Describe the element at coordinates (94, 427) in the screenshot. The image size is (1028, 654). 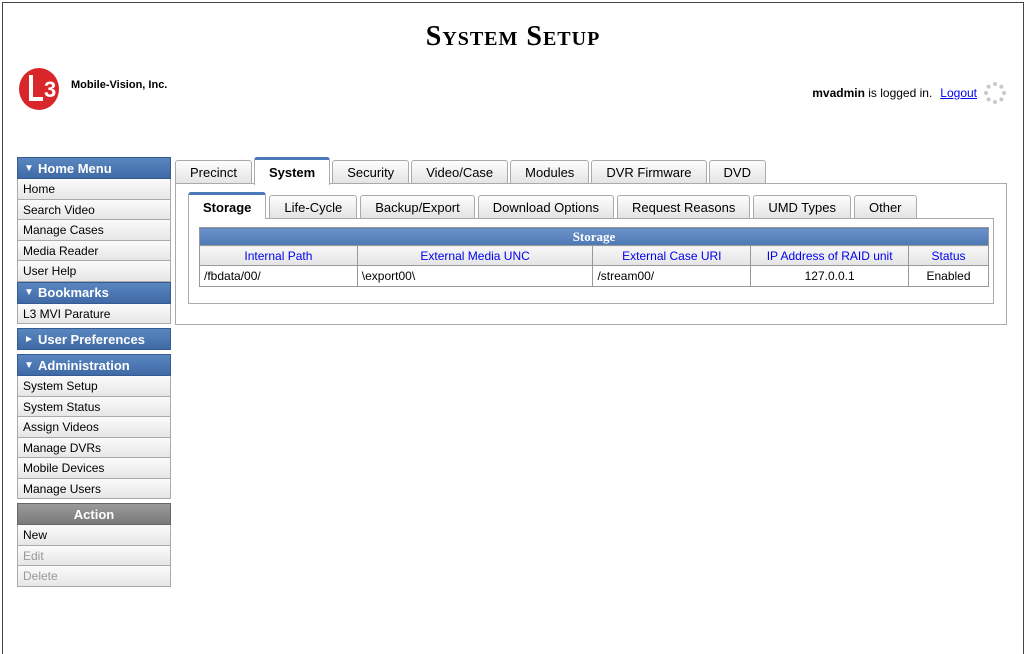
I see `sidebar-item-assign-videos: Assign Videos` at that location.